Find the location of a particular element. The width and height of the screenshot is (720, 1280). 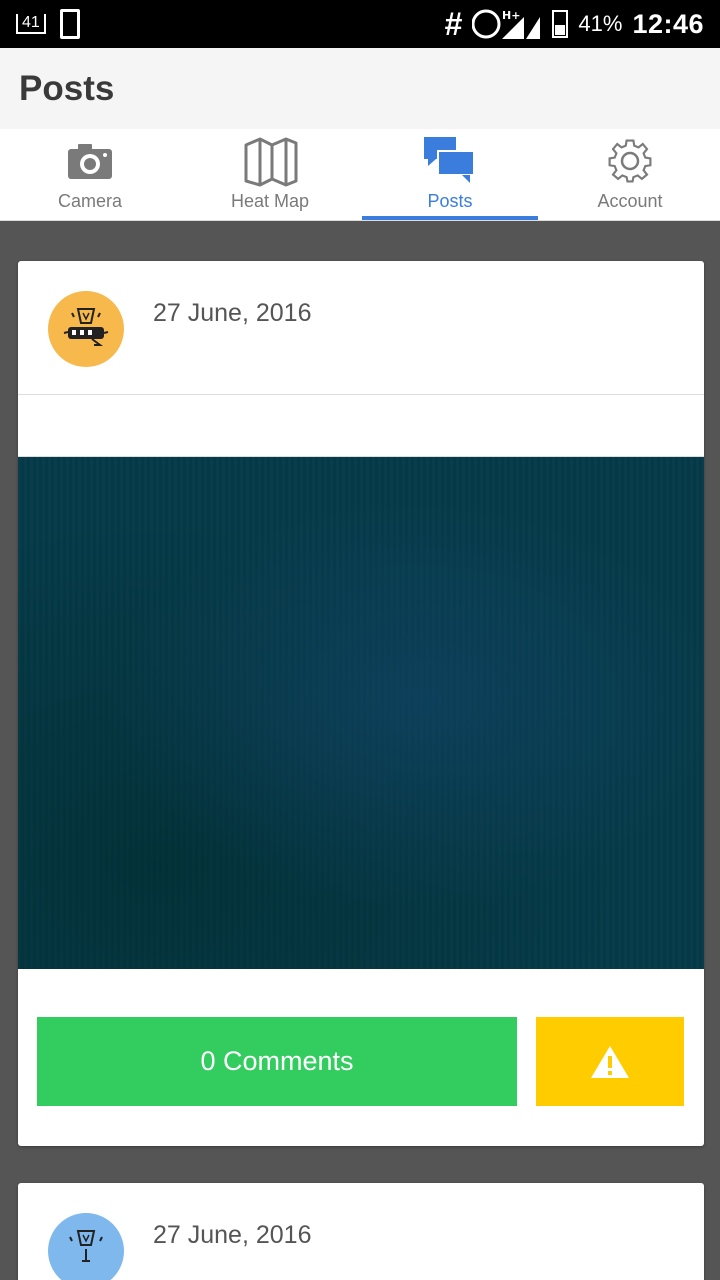

tab-label: Posts is located at coordinates (450, 201).